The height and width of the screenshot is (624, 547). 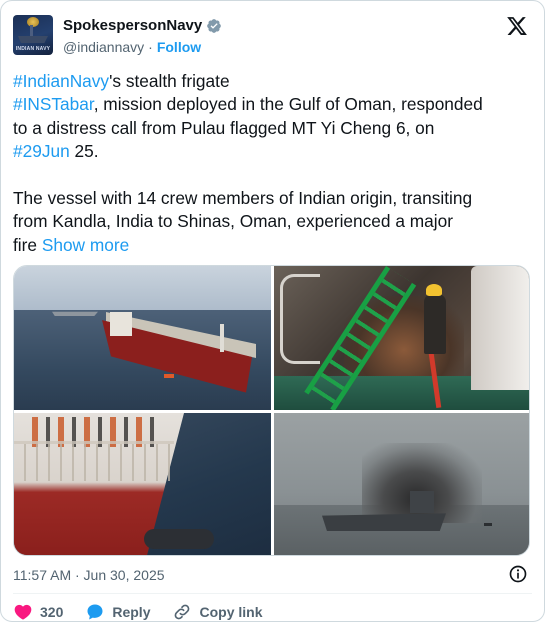 What do you see at coordinates (273, 245) in the screenshot?
I see `tweet-text-line: fire Show more` at bounding box center [273, 245].